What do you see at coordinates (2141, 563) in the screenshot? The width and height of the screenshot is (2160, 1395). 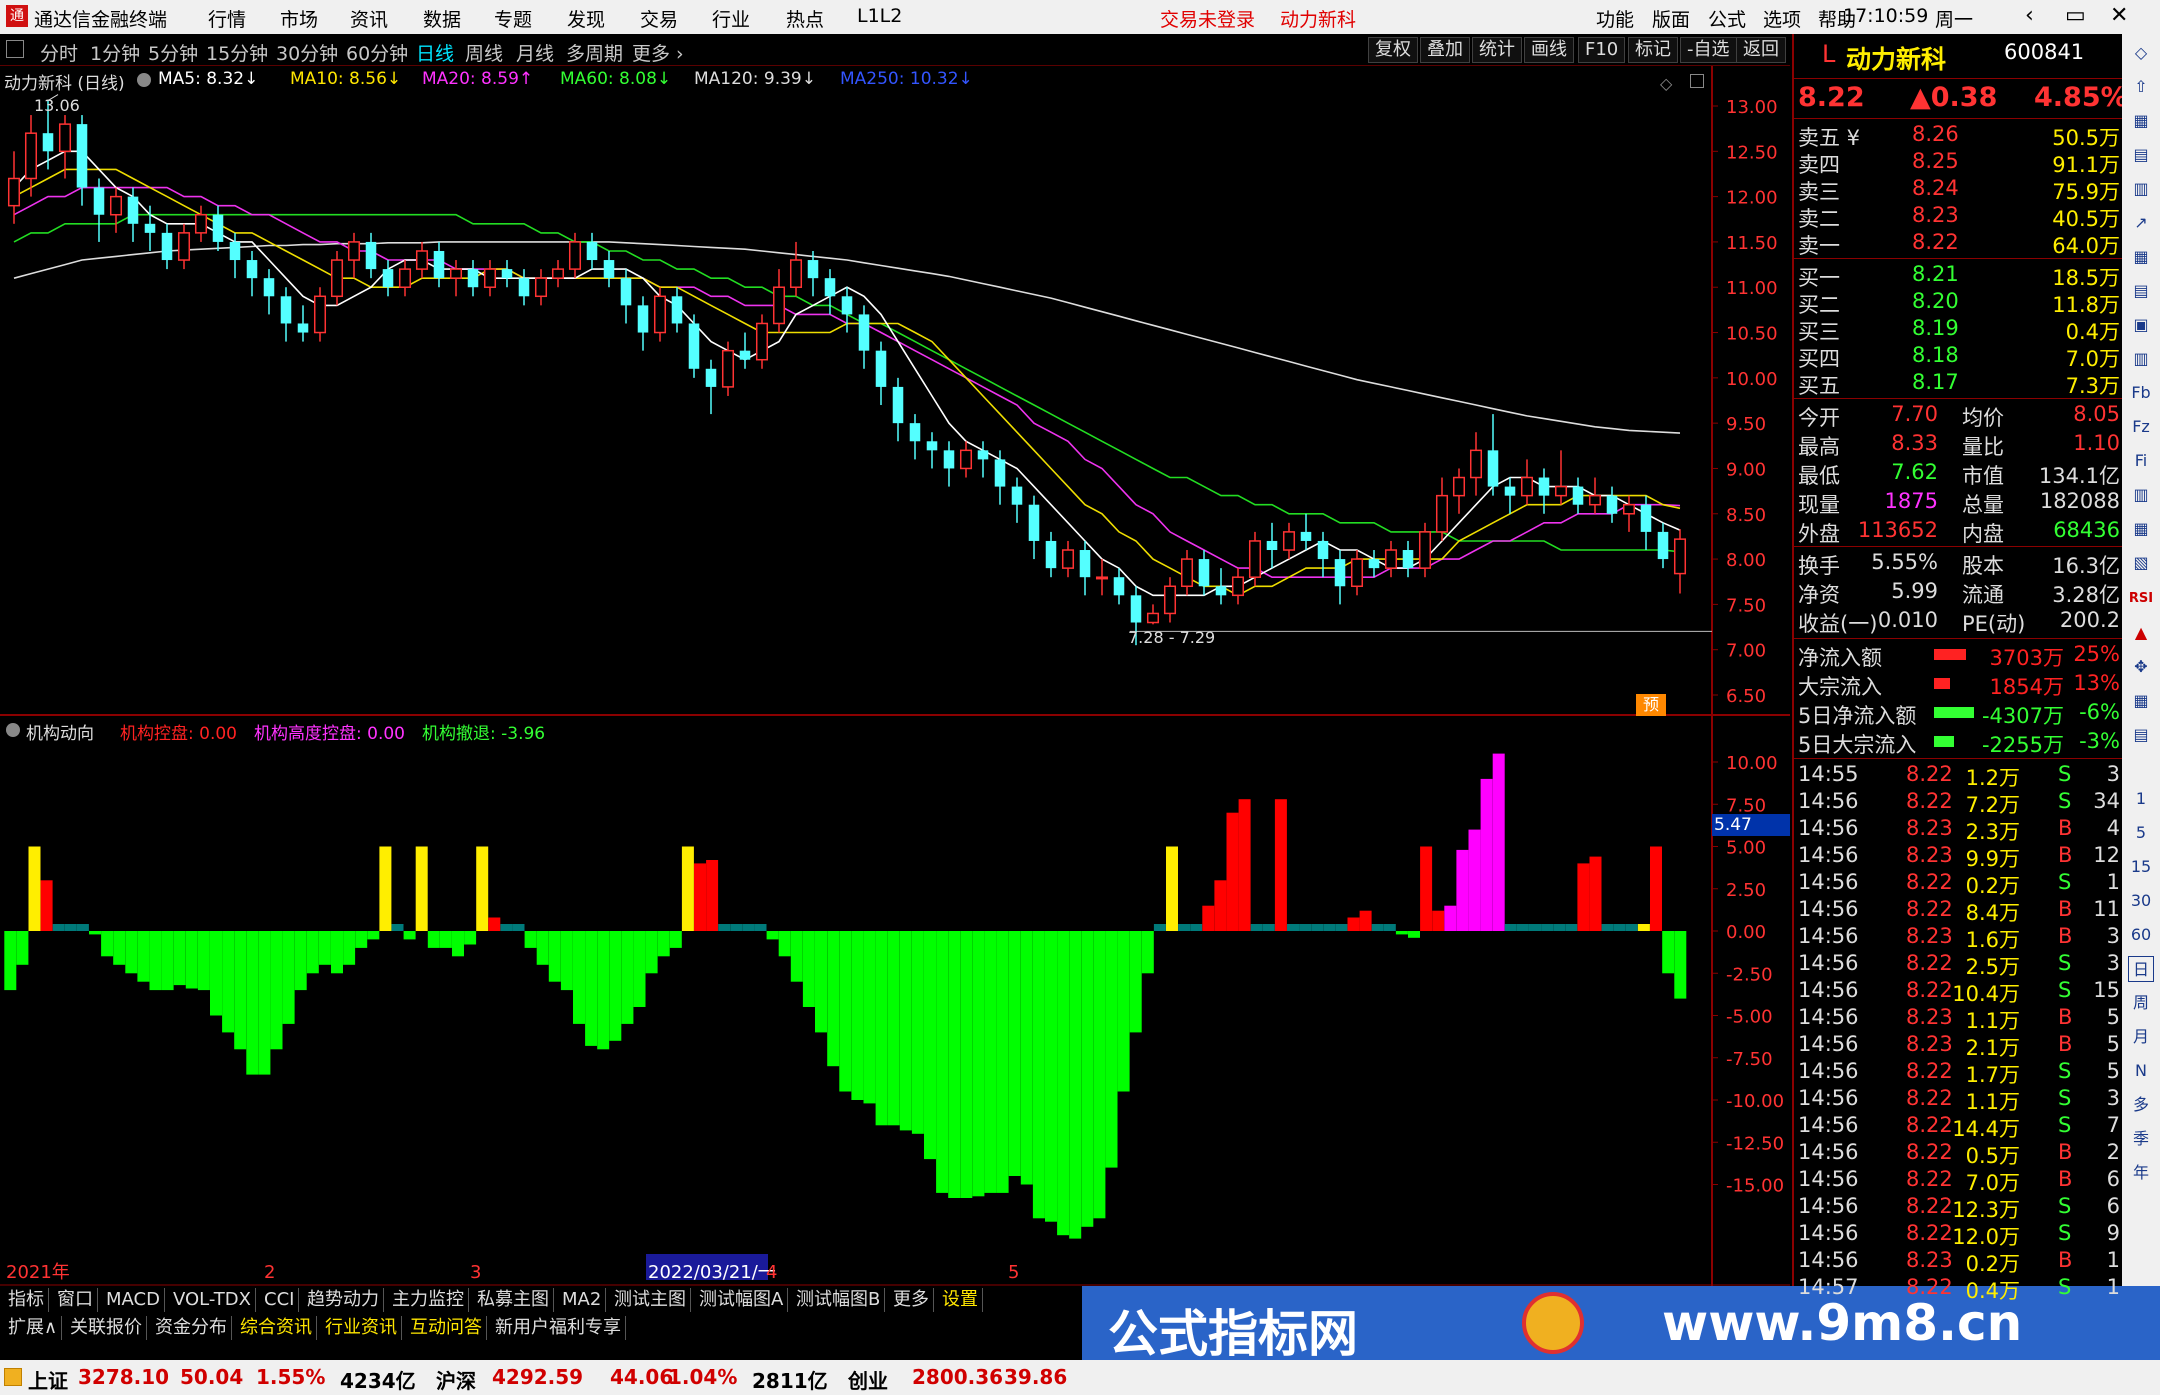 I see `side-tool-icon: ▧` at bounding box center [2141, 563].